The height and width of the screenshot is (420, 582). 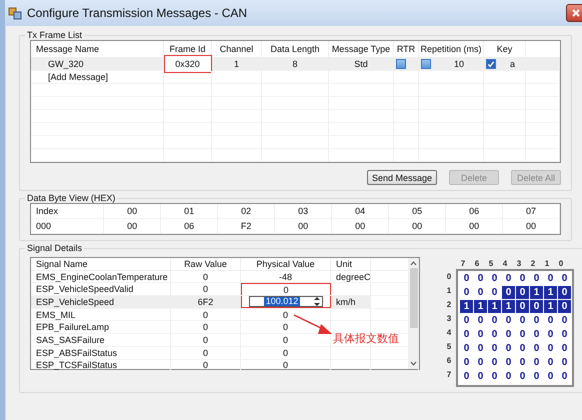 I want to click on table-cell: ESP_ABSFailStatus, so click(x=101, y=352).